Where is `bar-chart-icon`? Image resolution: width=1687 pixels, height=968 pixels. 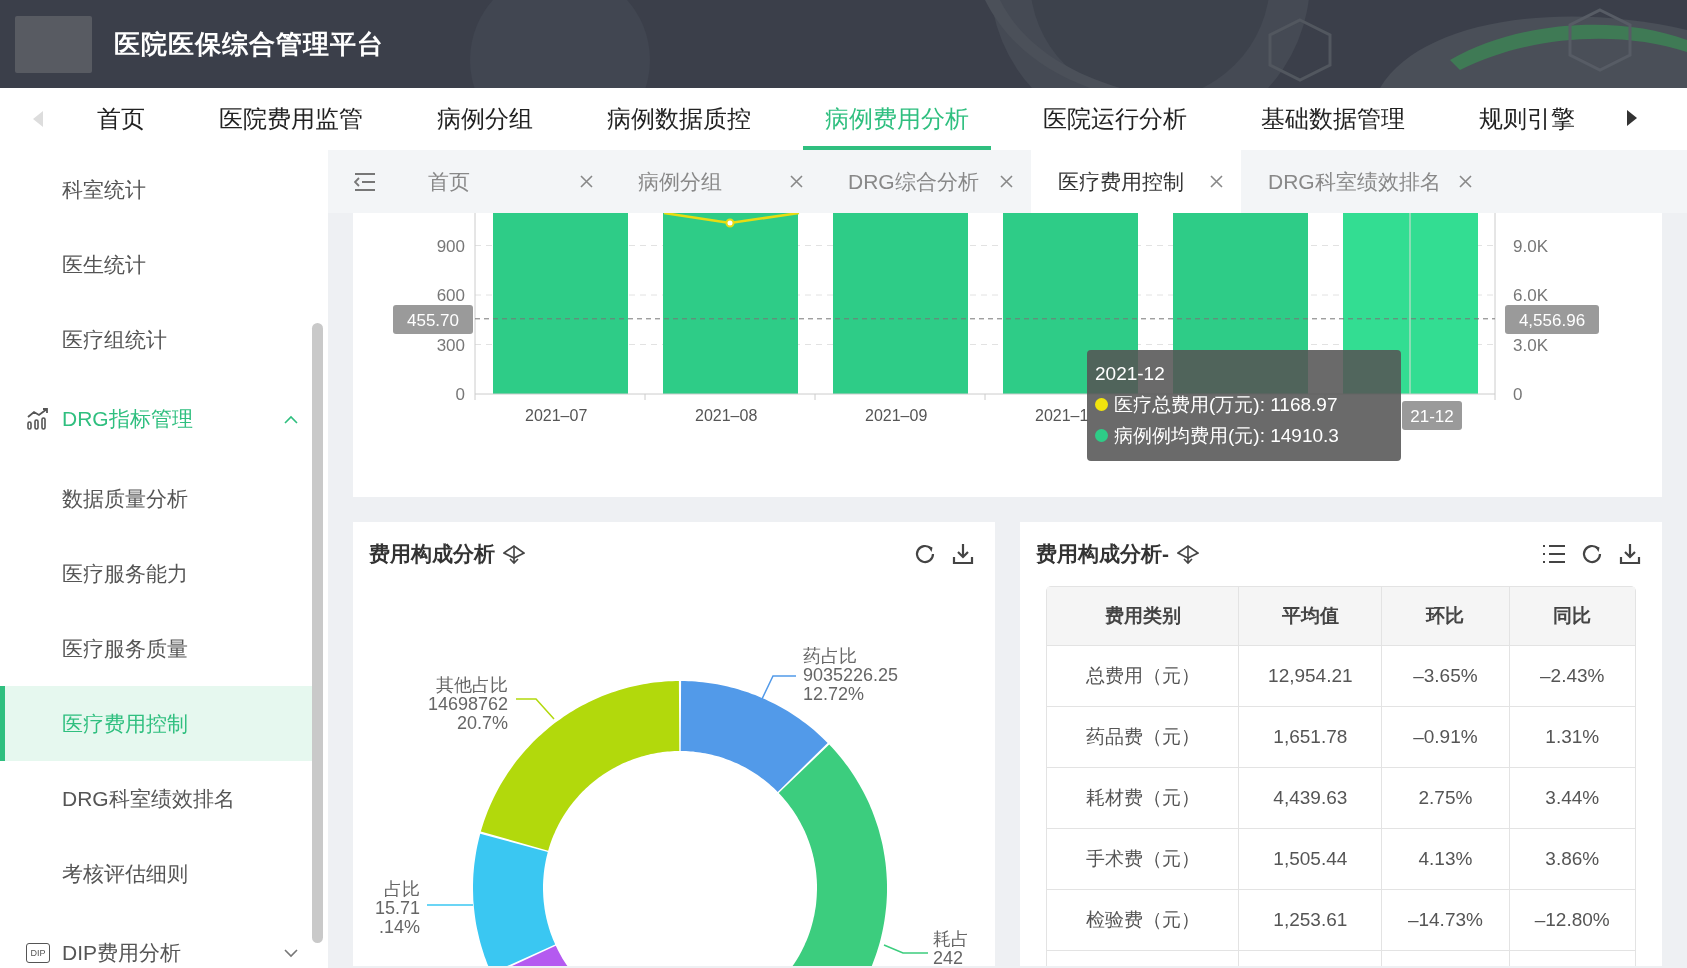 bar-chart-icon is located at coordinates (38, 419).